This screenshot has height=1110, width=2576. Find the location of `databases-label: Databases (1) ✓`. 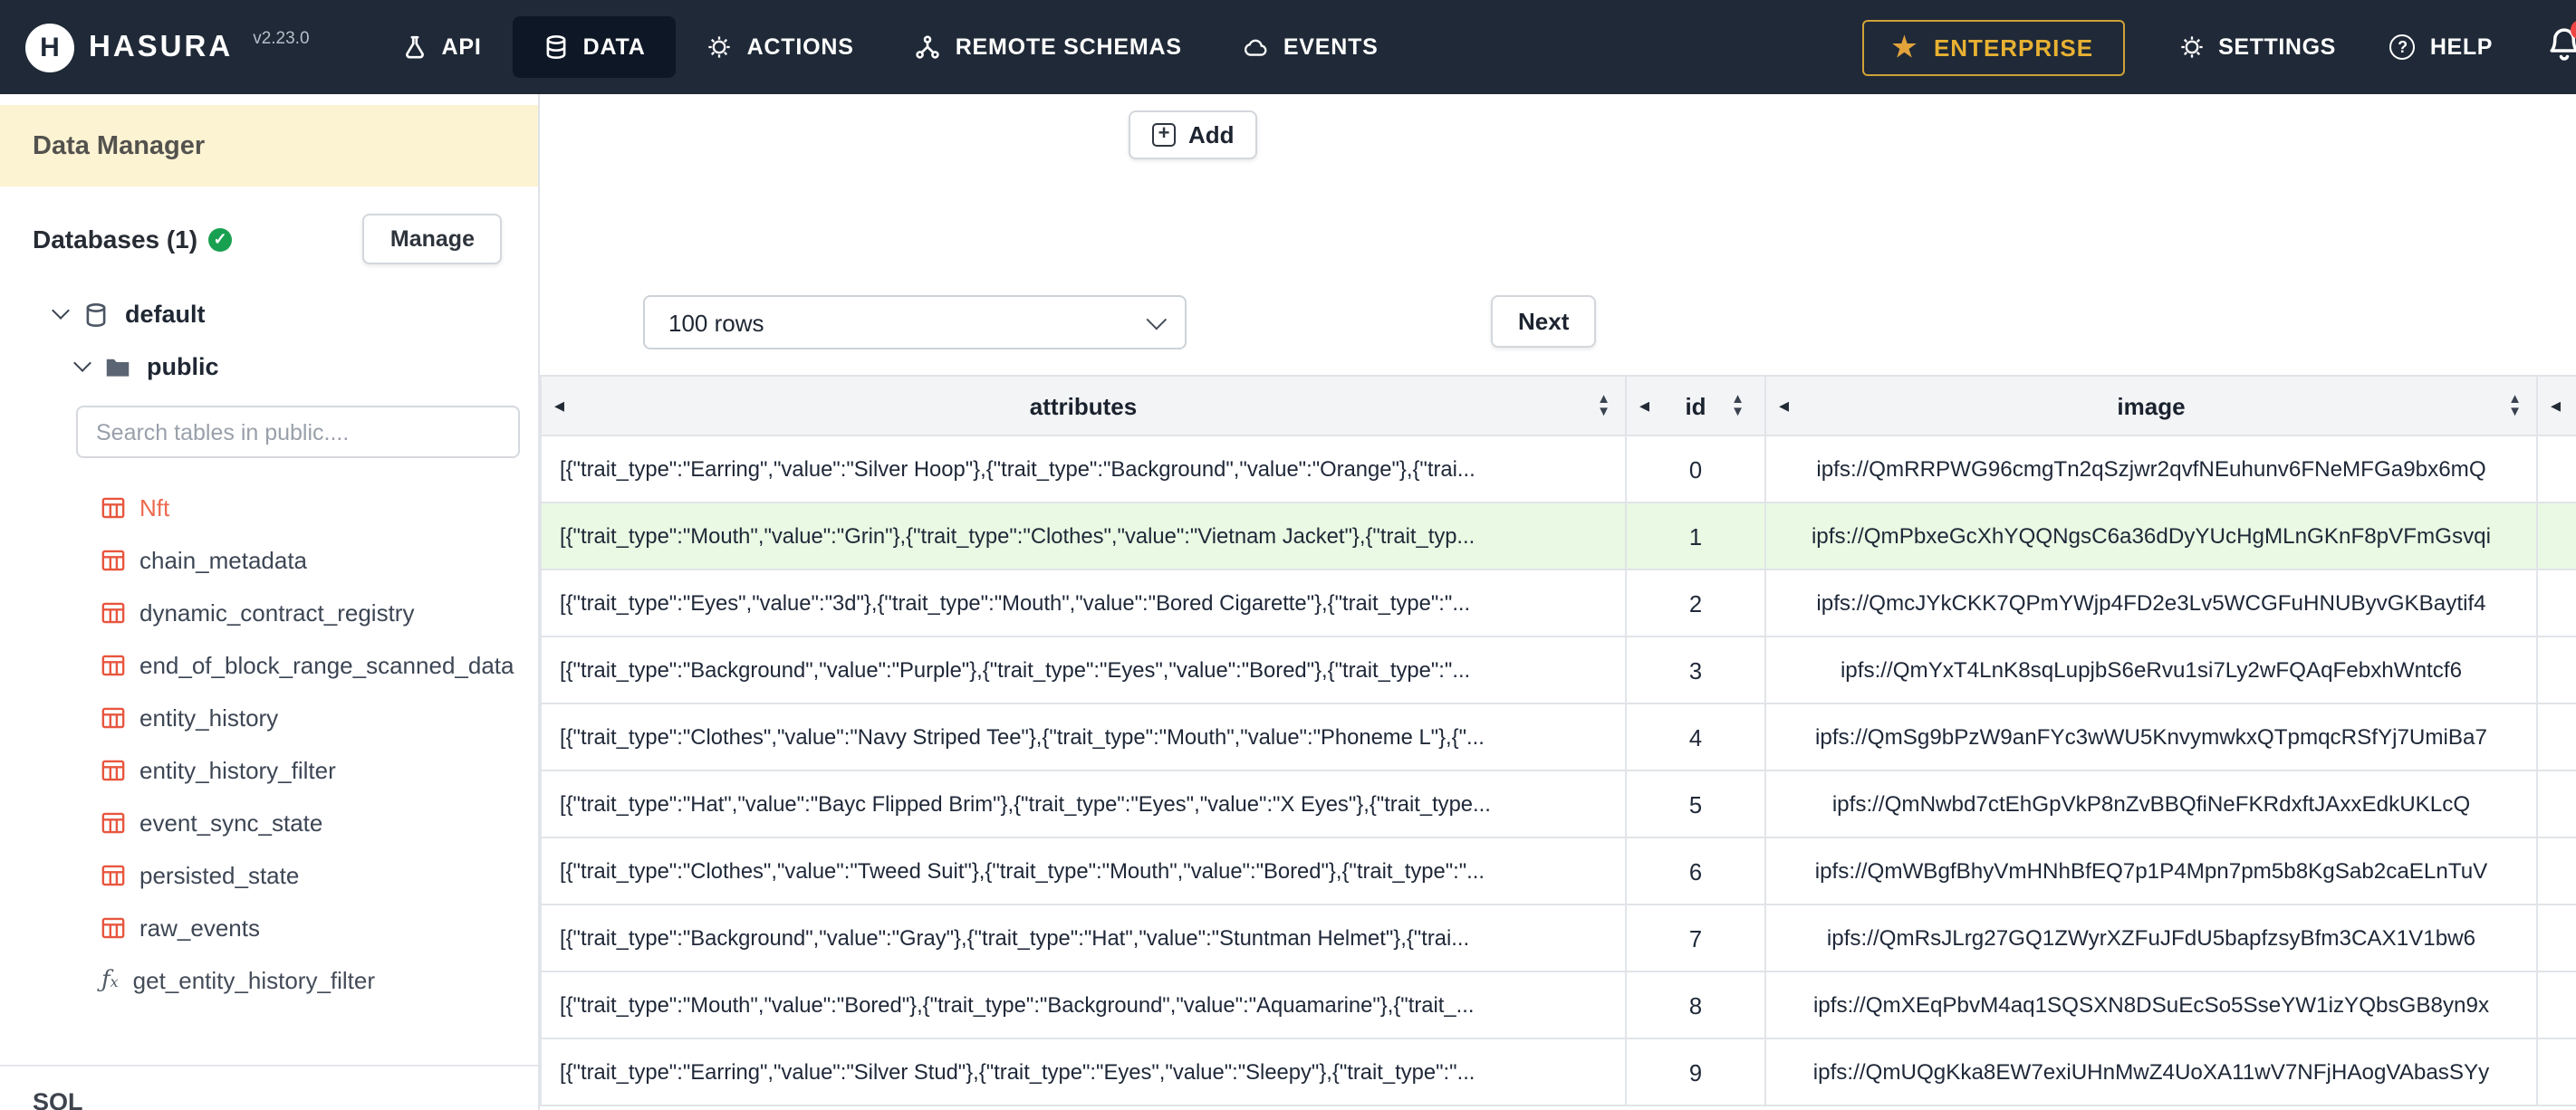

databases-label: Databases (1) ✓ is located at coordinates (133, 240).